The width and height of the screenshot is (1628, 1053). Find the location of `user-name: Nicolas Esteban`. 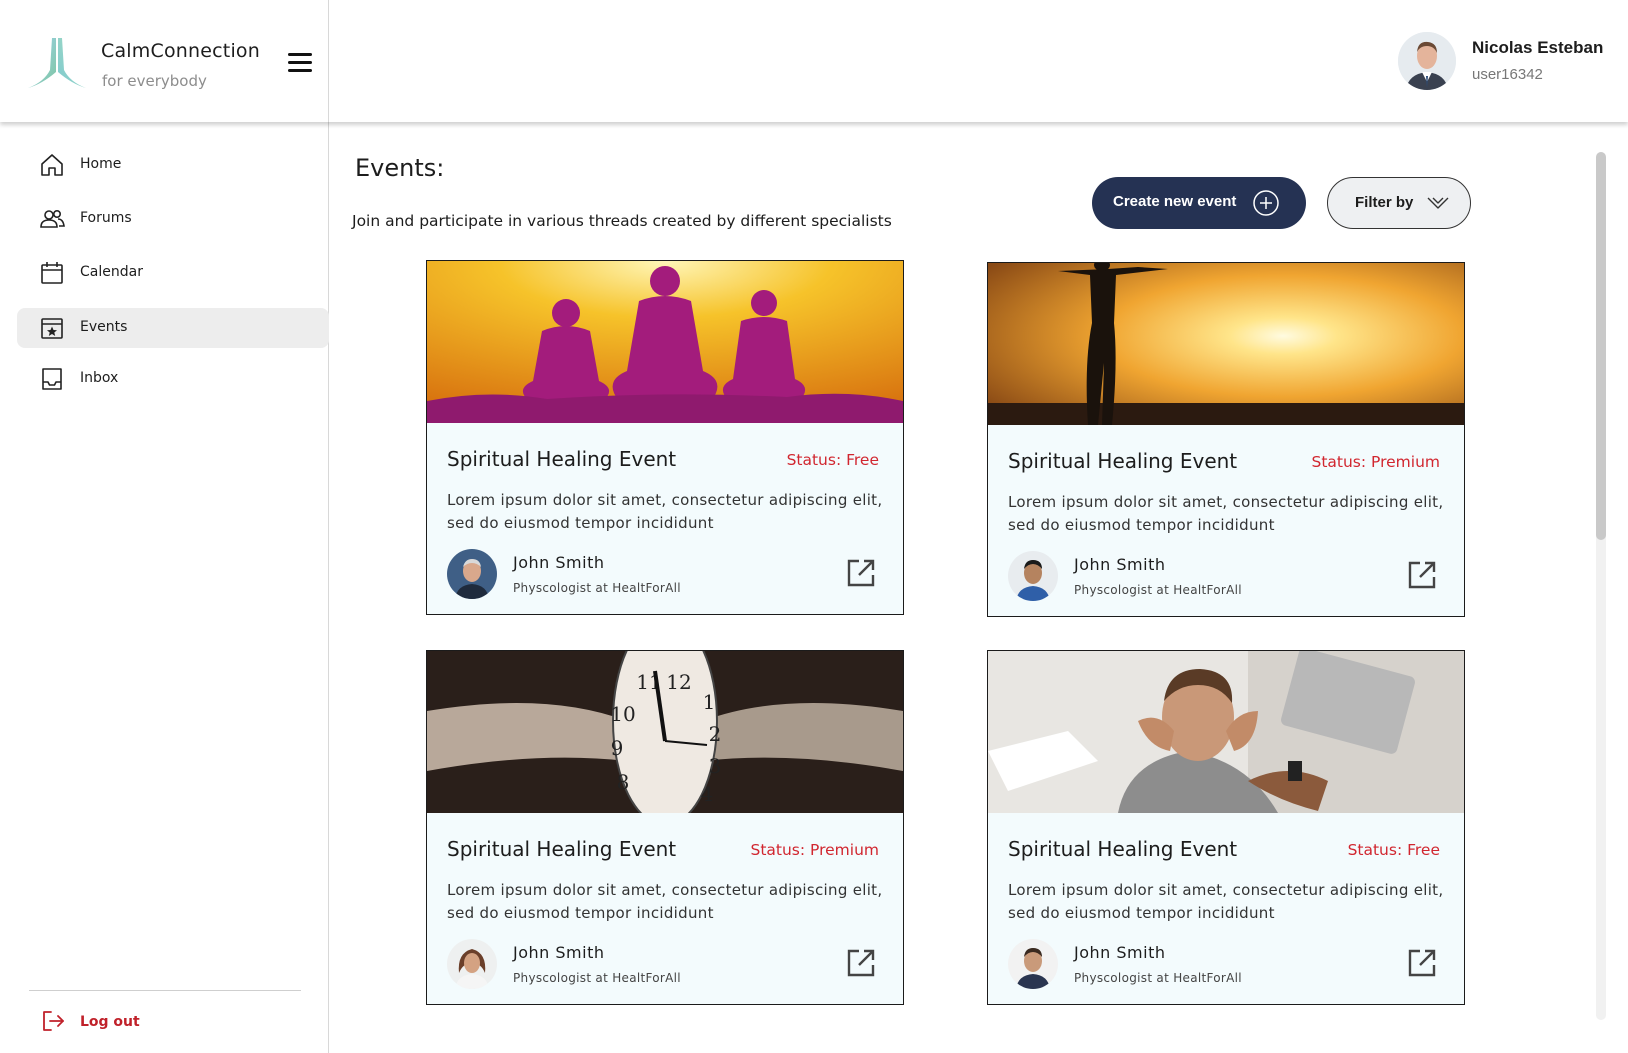

user-name: Nicolas Esteban is located at coordinates (1538, 47).